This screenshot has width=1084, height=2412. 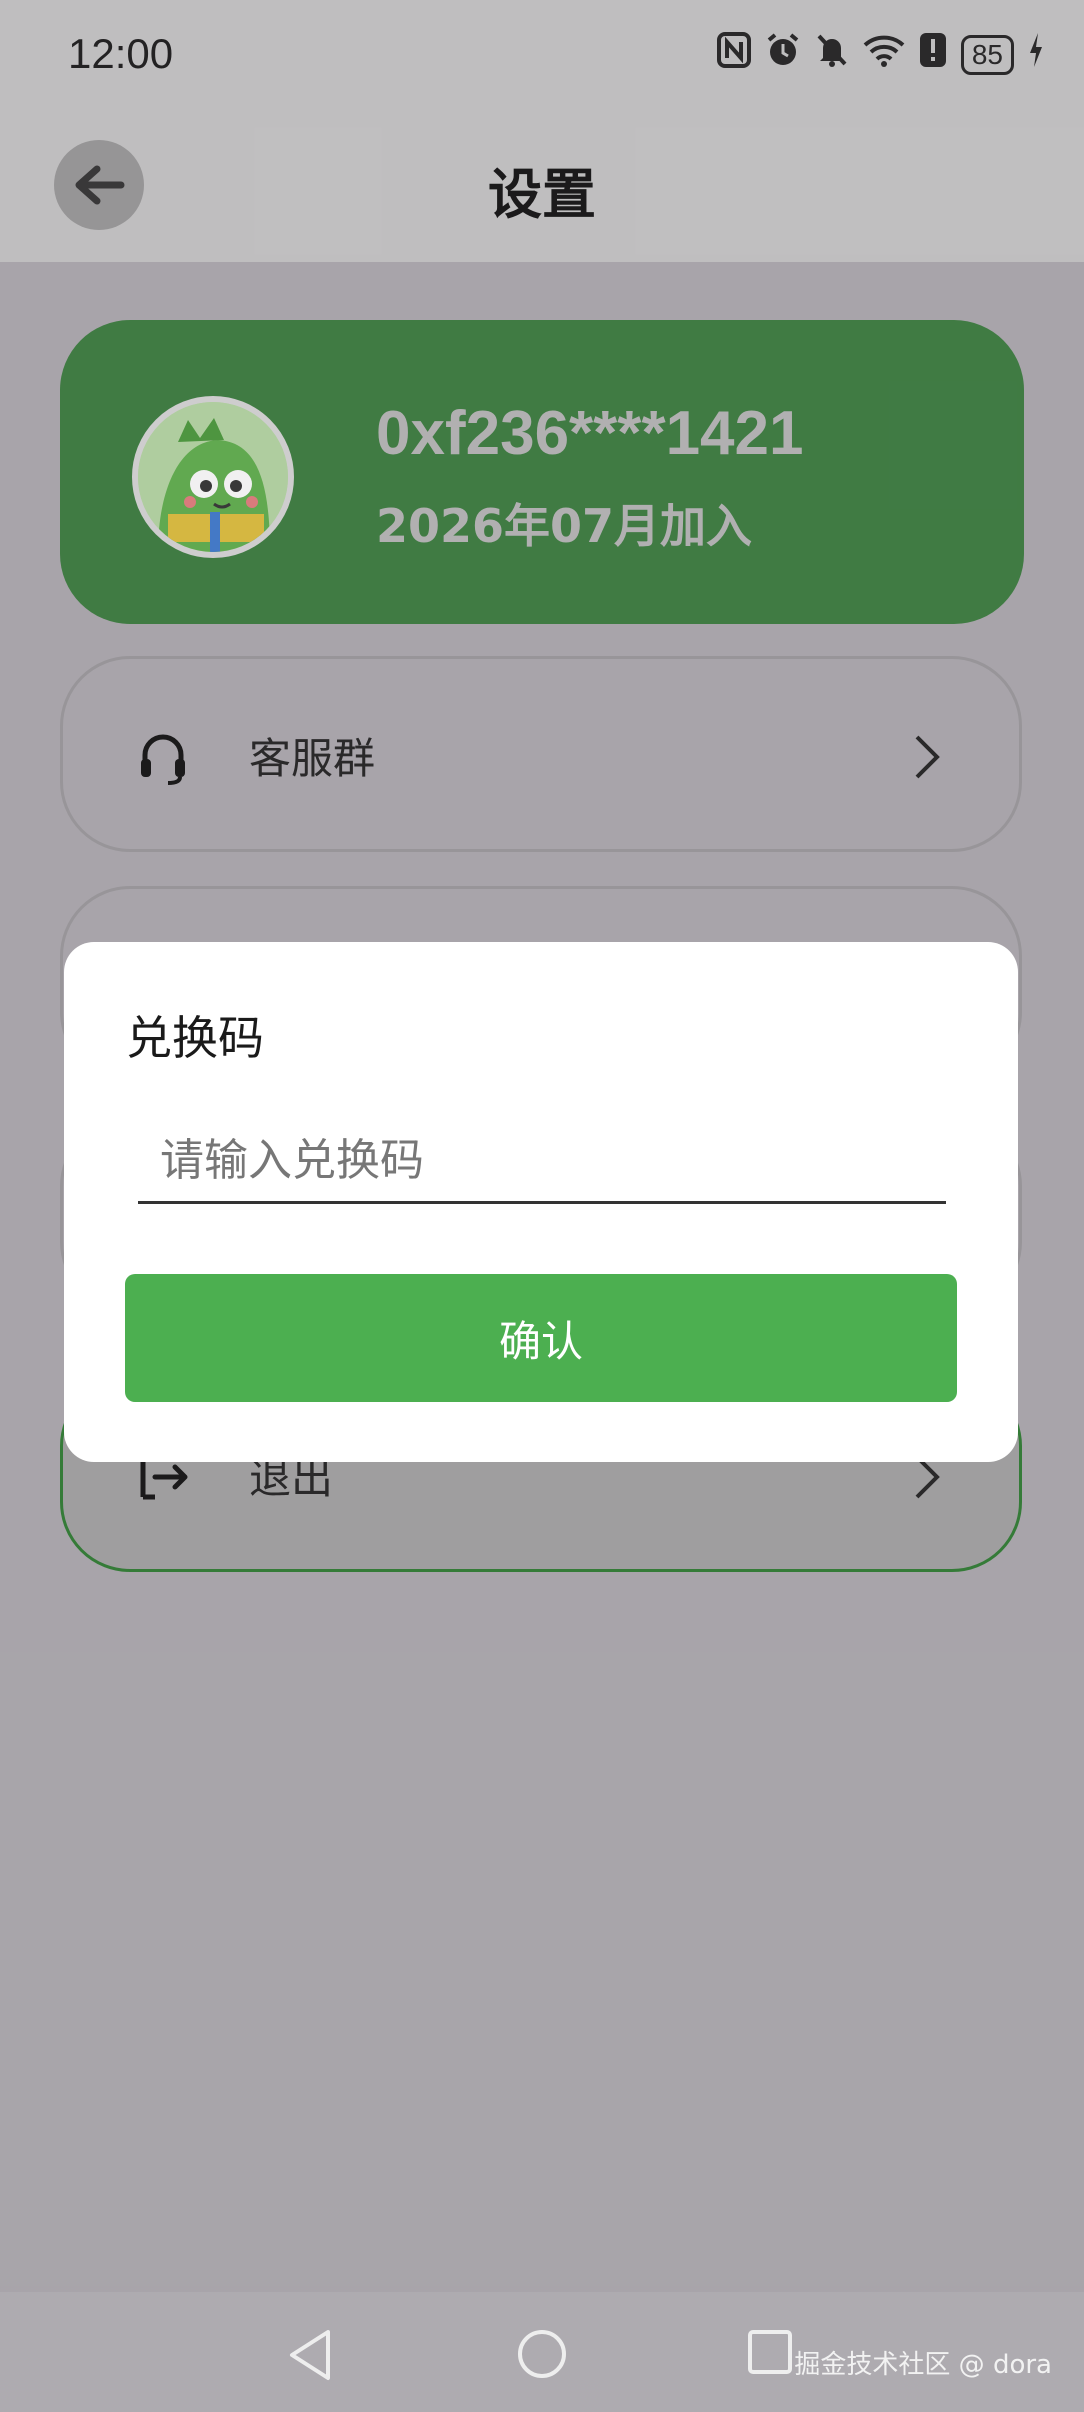 What do you see at coordinates (923, 2365) in the screenshot?
I see `watermark: 掘金技术社区 @ dora` at bounding box center [923, 2365].